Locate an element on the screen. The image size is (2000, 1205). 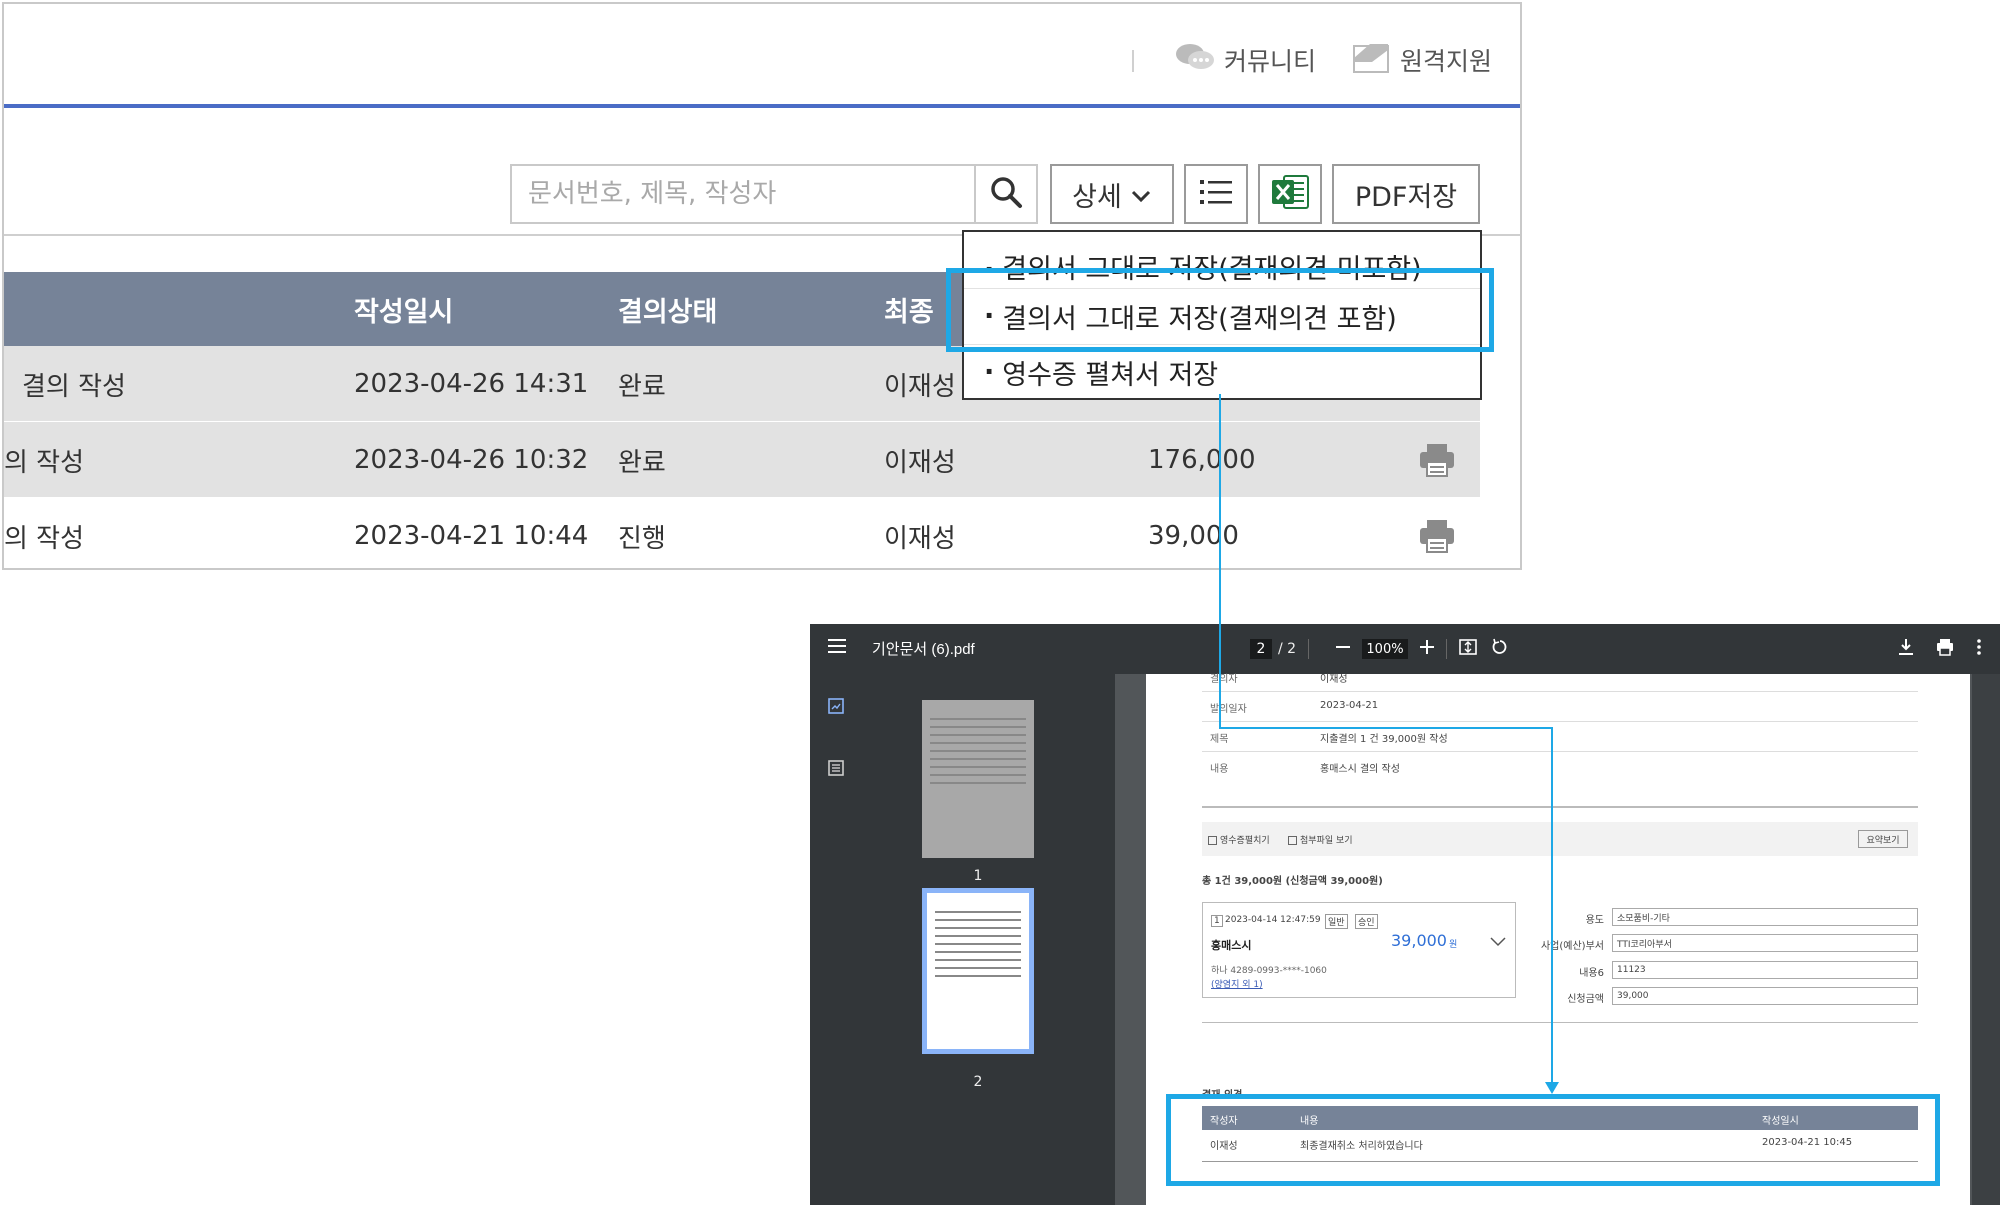
page-number-input: 2 is located at coordinates (1261, 649).